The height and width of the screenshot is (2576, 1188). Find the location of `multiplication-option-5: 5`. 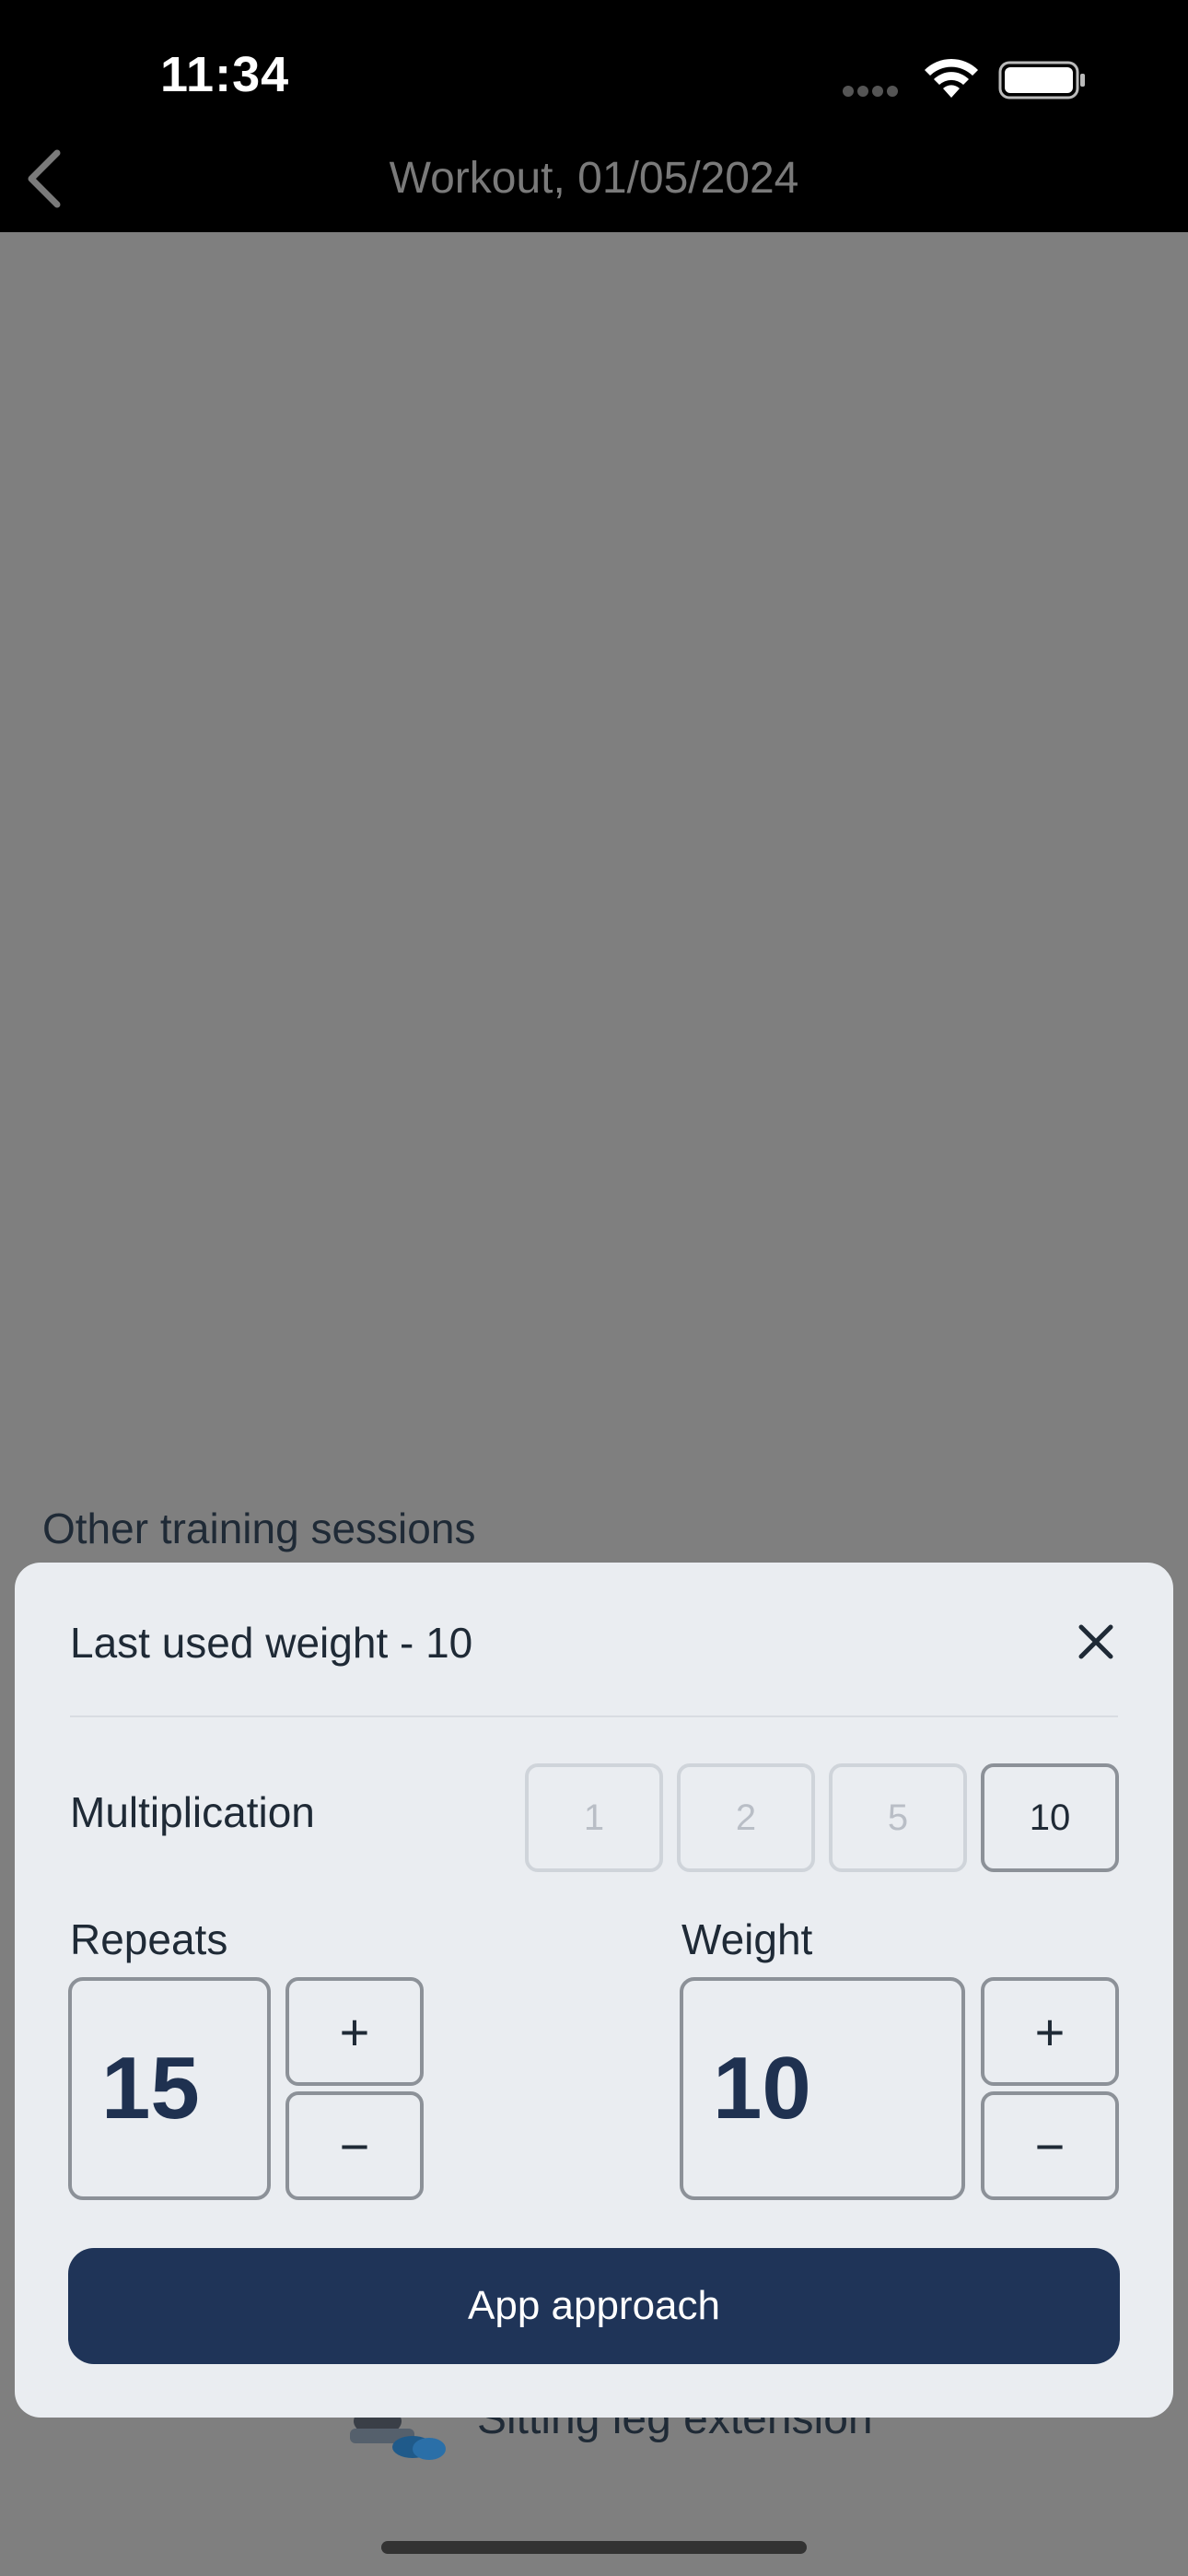

multiplication-option-5: 5 is located at coordinates (898, 1817).